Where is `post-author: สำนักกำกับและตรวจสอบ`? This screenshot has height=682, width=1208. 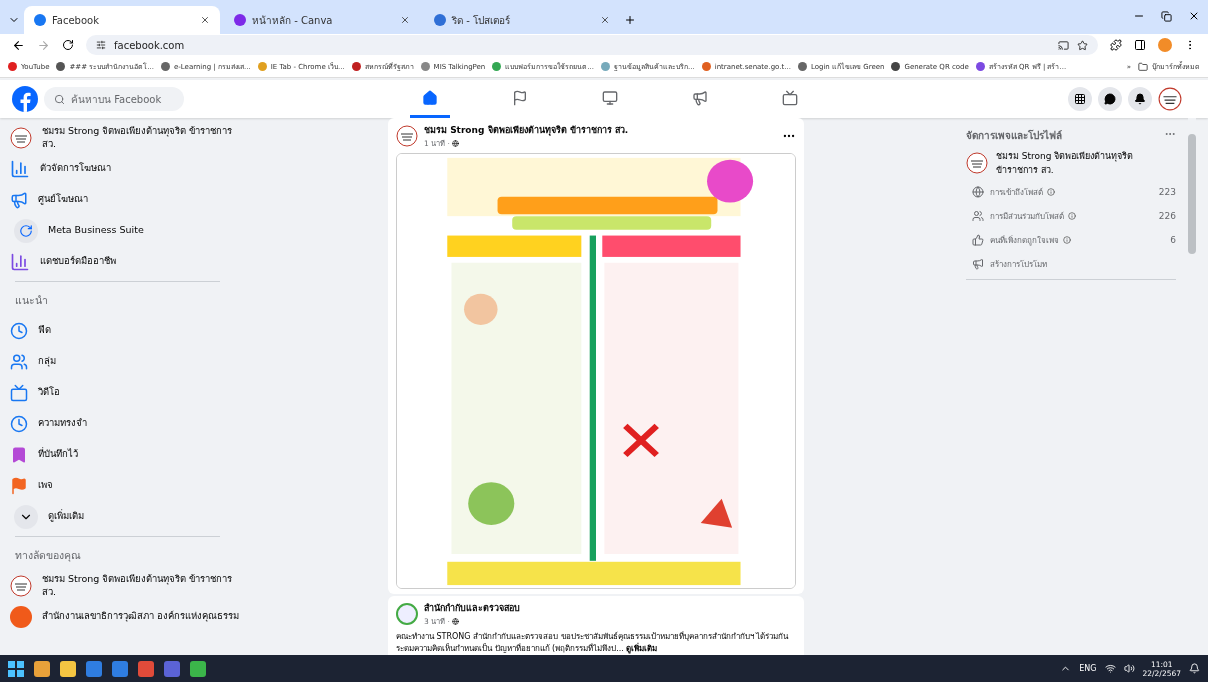
post-author: สำนักกำกับและตรวจสอบ is located at coordinates (610, 608).